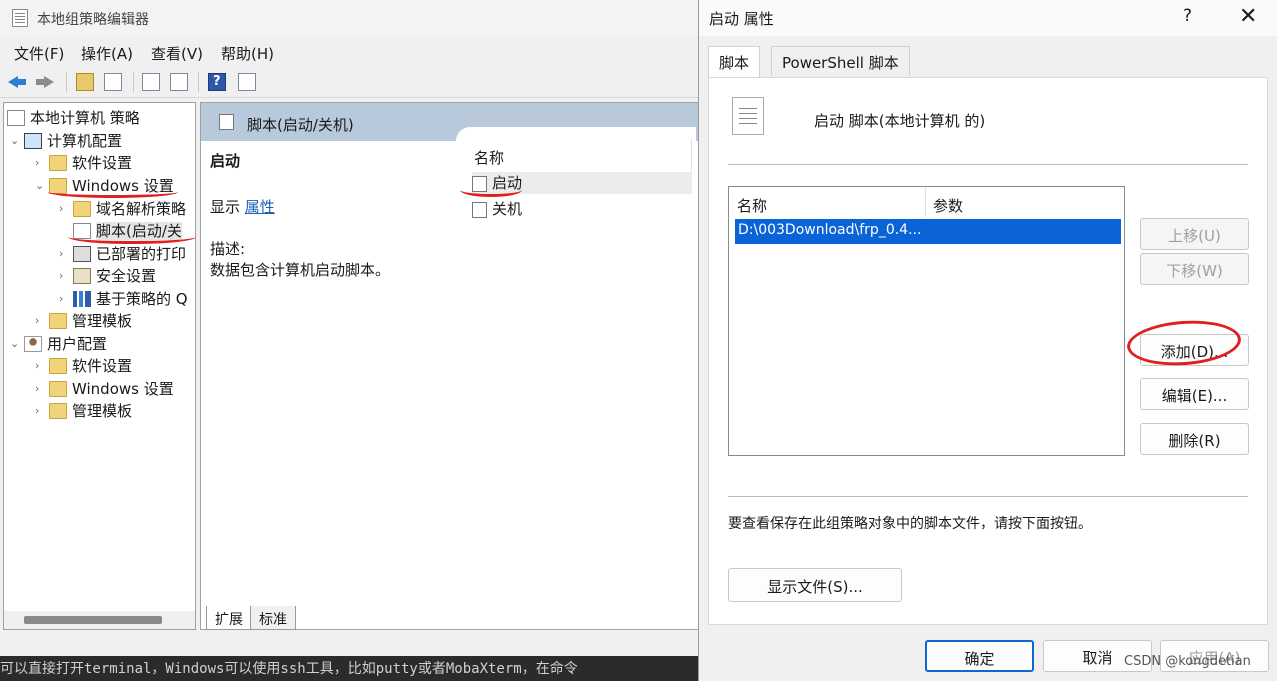 The width and height of the screenshot is (1277, 681). What do you see at coordinates (66, 141) in the screenshot?
I see `tree-node-computer-config: ⌄ 计算机配置` at bounding box center [66, 141].